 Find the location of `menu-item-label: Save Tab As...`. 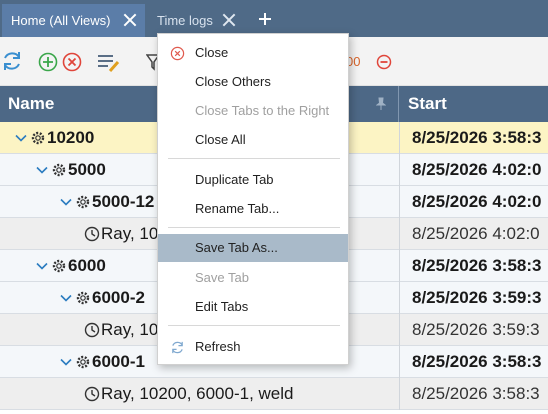

menu-item-label: Save Tab As... is located at coordinates (236, 247).